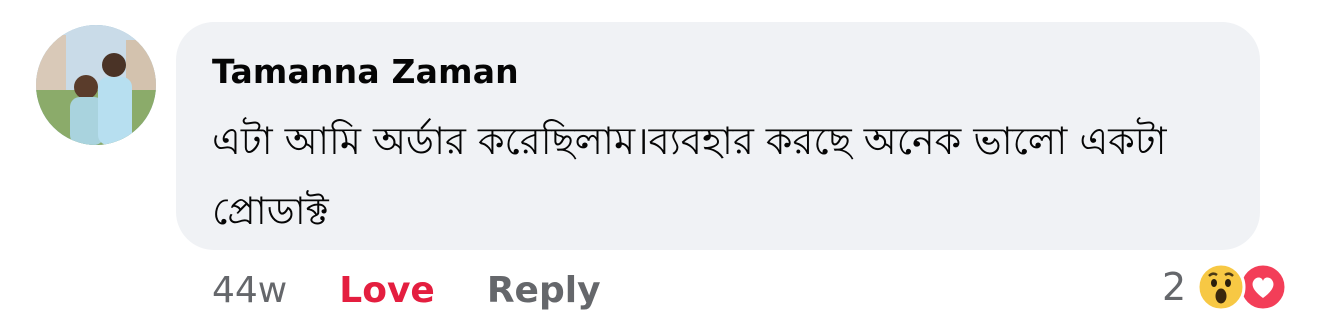 The width and height of the screenshot is (1320, 320). I want to click on avatar, so click(96, 85).